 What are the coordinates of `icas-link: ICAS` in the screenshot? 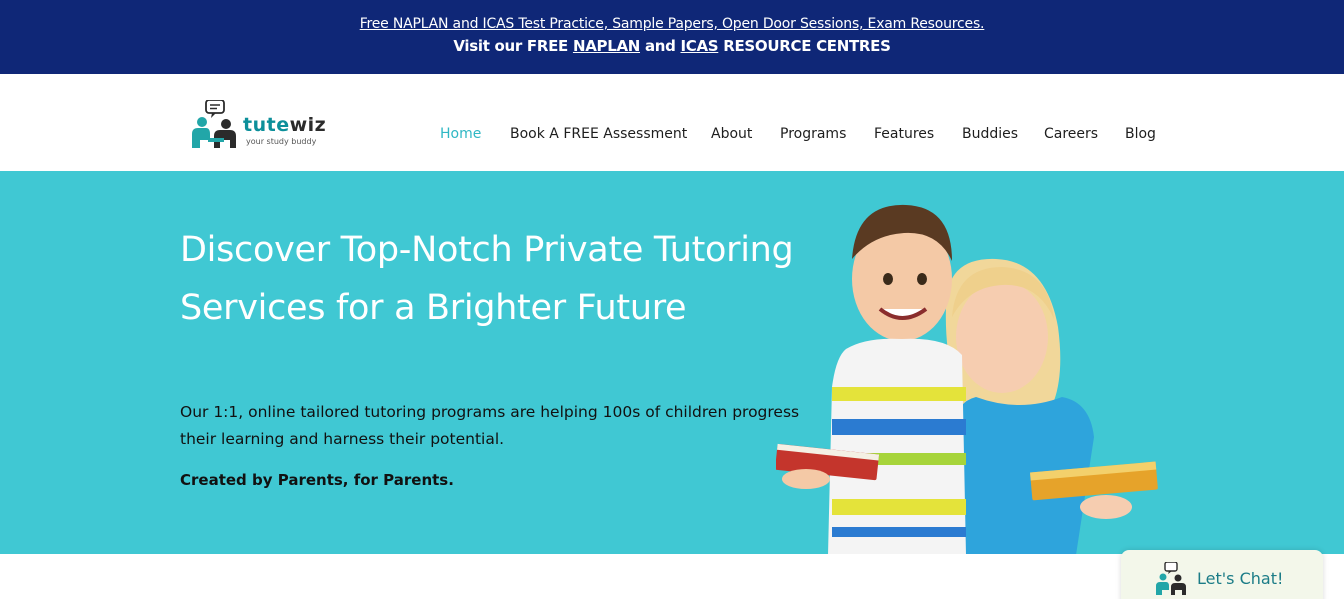 It's located at (700, 46).